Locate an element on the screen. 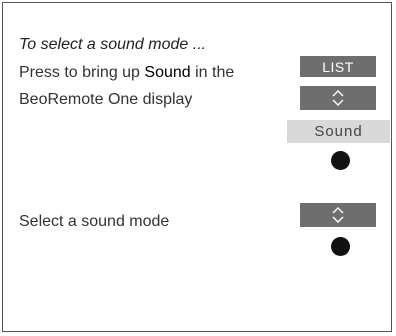 The image size is (396, 336). step-1-line-1: Press to bring up Sound in the is located at coordinates (126, 72).